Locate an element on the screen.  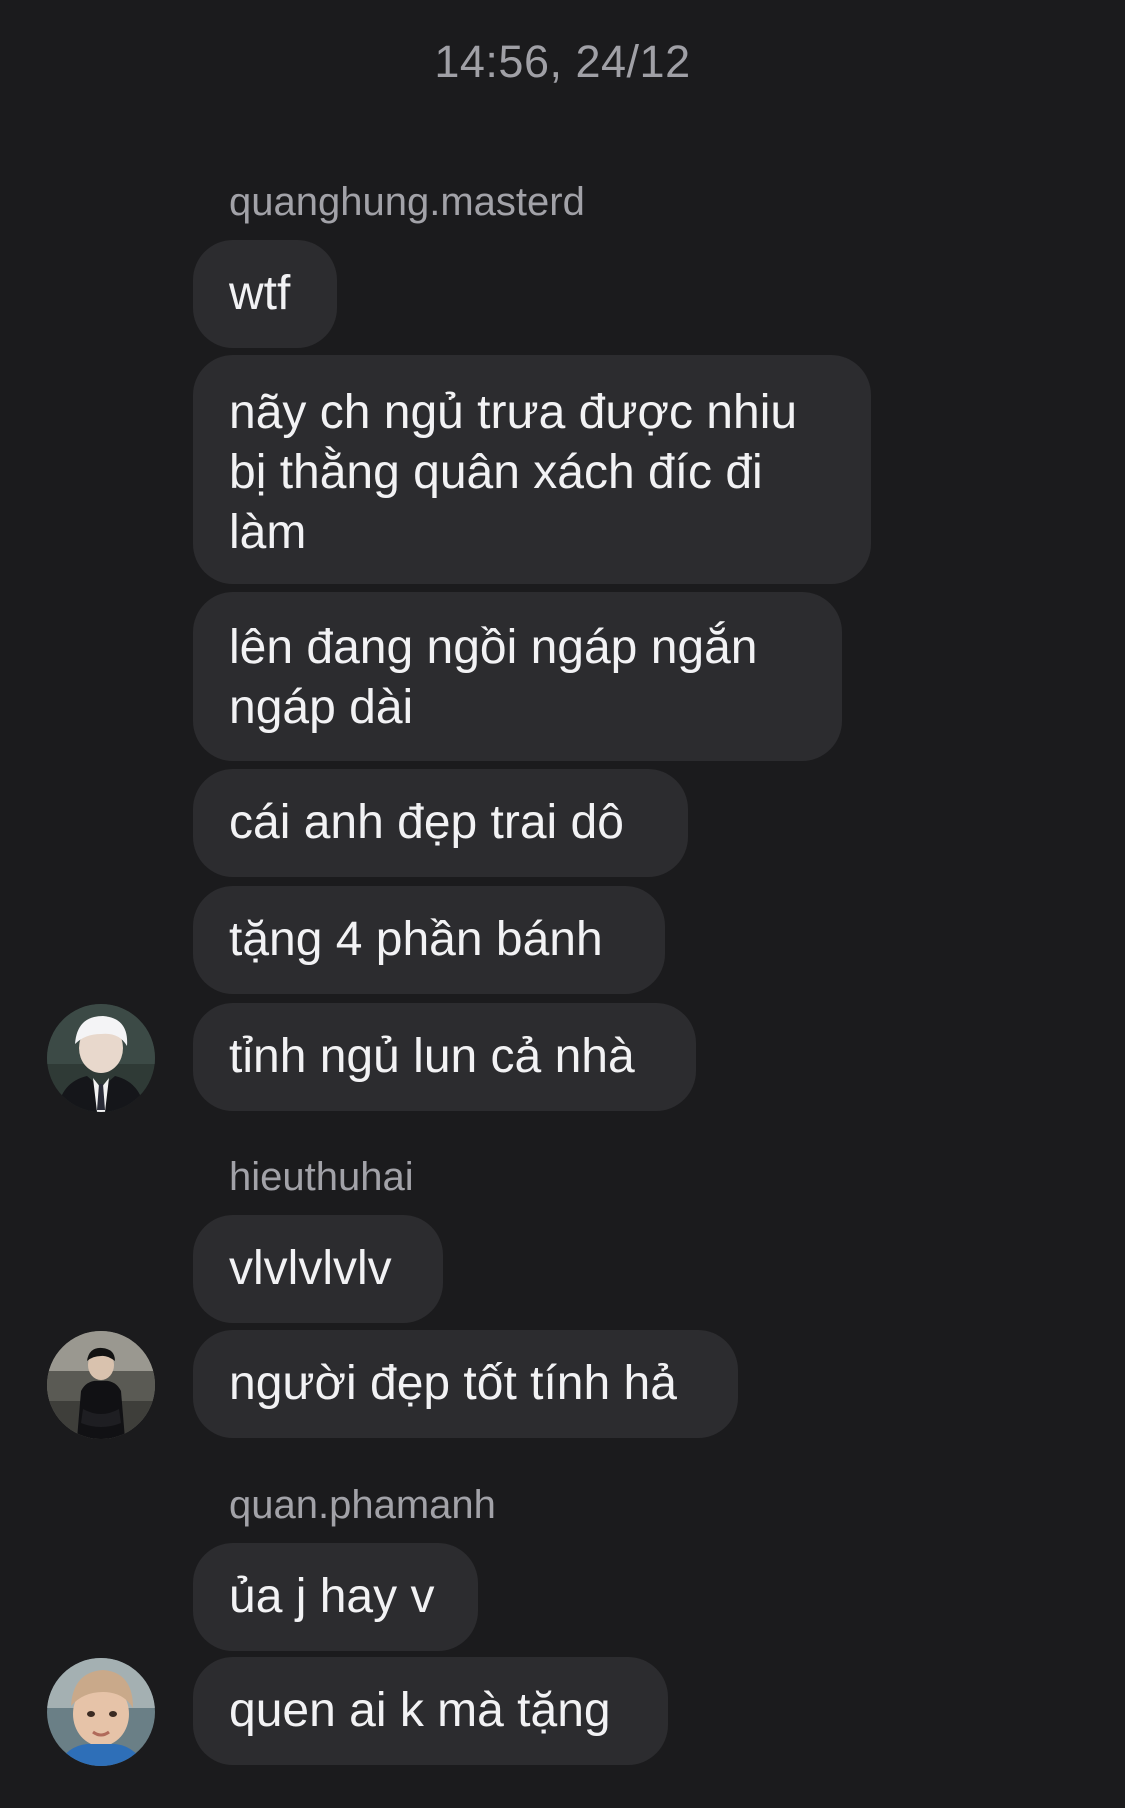
message-bubble: người đẹp tốt tính hả is located at coordinates (465, 1384).